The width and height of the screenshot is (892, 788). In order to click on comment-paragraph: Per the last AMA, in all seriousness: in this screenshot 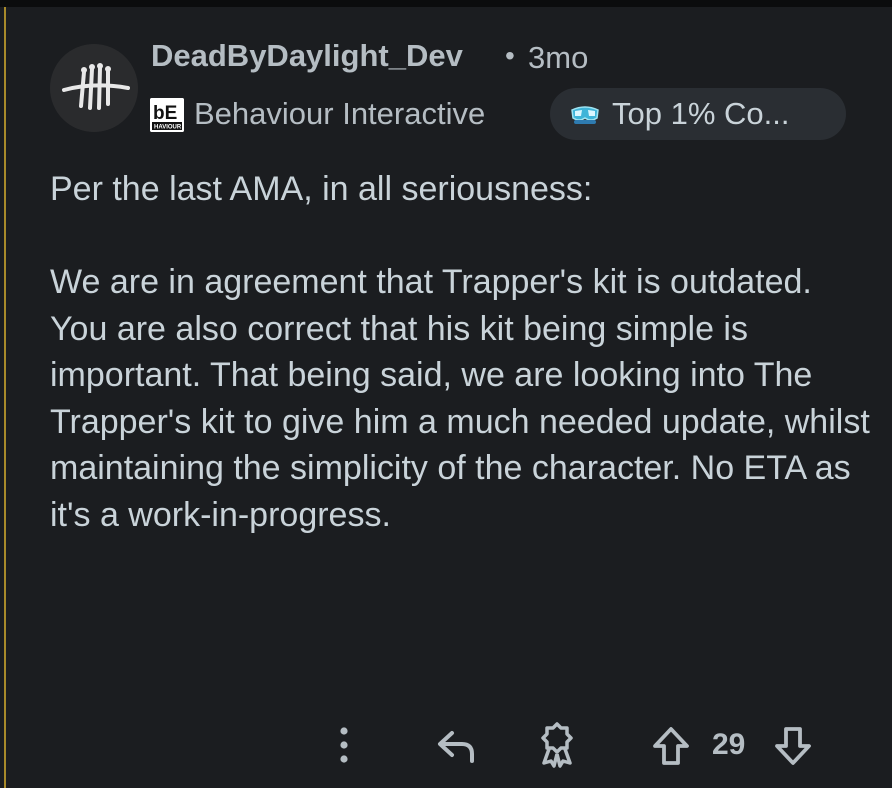, I will do `click(321, 189)`.